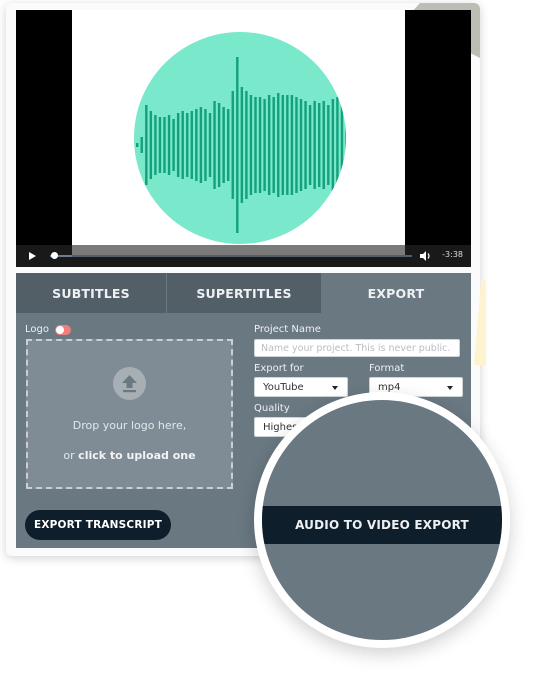 This screenshot has width=534, height=674. Describe the element at coordinates (71, 455) in the screenshot. I see `dropzone-or-text: or` at that location.